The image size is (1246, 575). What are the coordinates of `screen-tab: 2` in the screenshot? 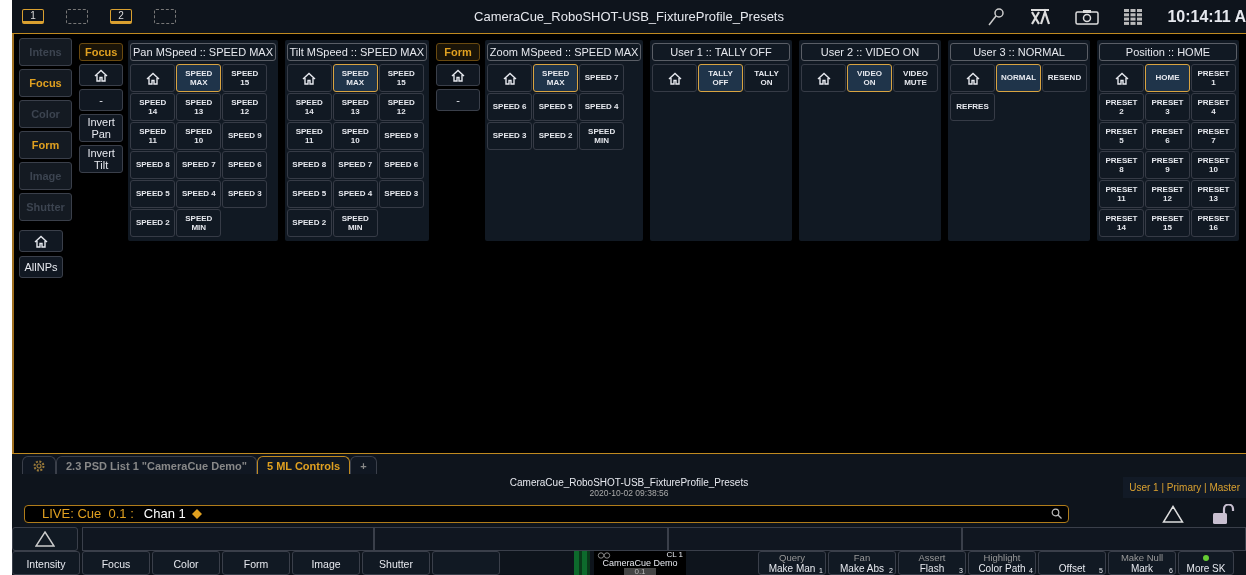 It's located at (121, 16).